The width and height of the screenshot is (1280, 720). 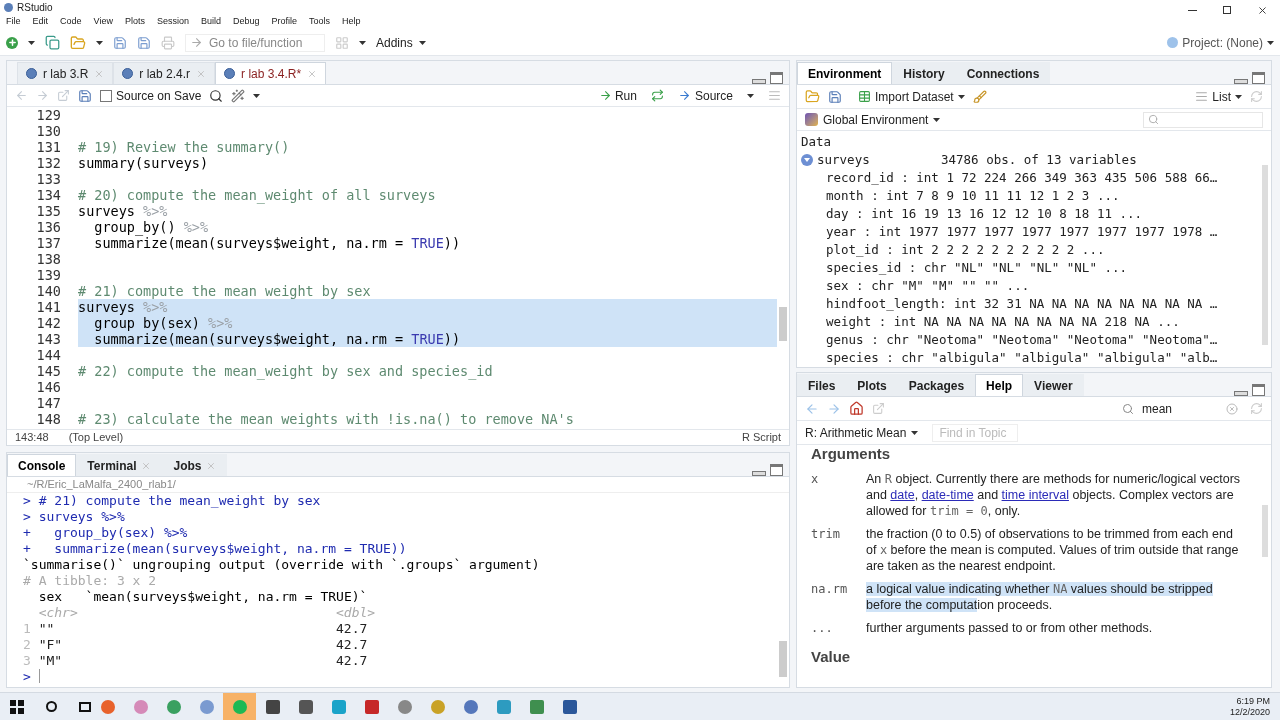 What do you see at coordinates (761, 437) in the screenshot?
I see `file-type-menu: R Script` at bounding box center [761, 437].